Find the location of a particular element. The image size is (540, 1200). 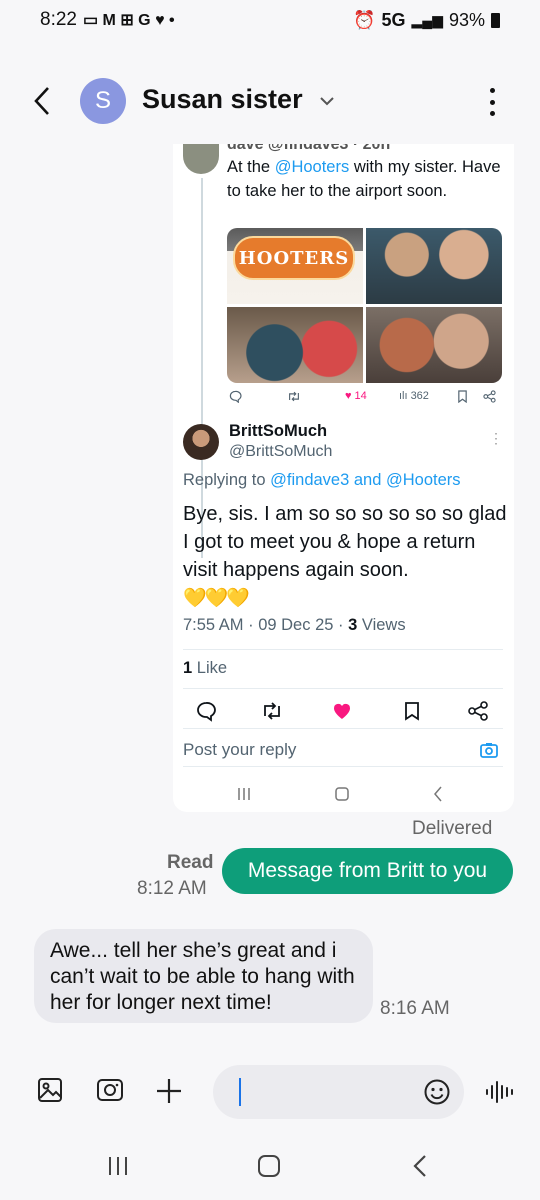

like-icon: ♥ 14 is located at coordinates (356, 396).